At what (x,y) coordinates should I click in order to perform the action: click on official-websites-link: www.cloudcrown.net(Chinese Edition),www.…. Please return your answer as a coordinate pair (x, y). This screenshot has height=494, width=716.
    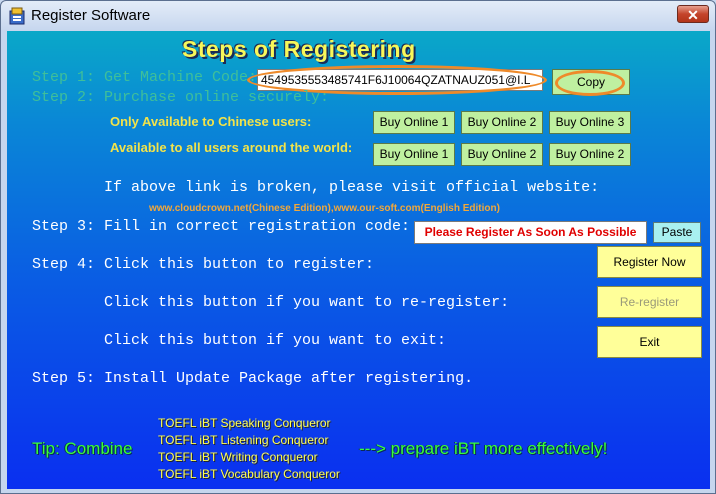
    Looking at the image, I should click on (324, 208).